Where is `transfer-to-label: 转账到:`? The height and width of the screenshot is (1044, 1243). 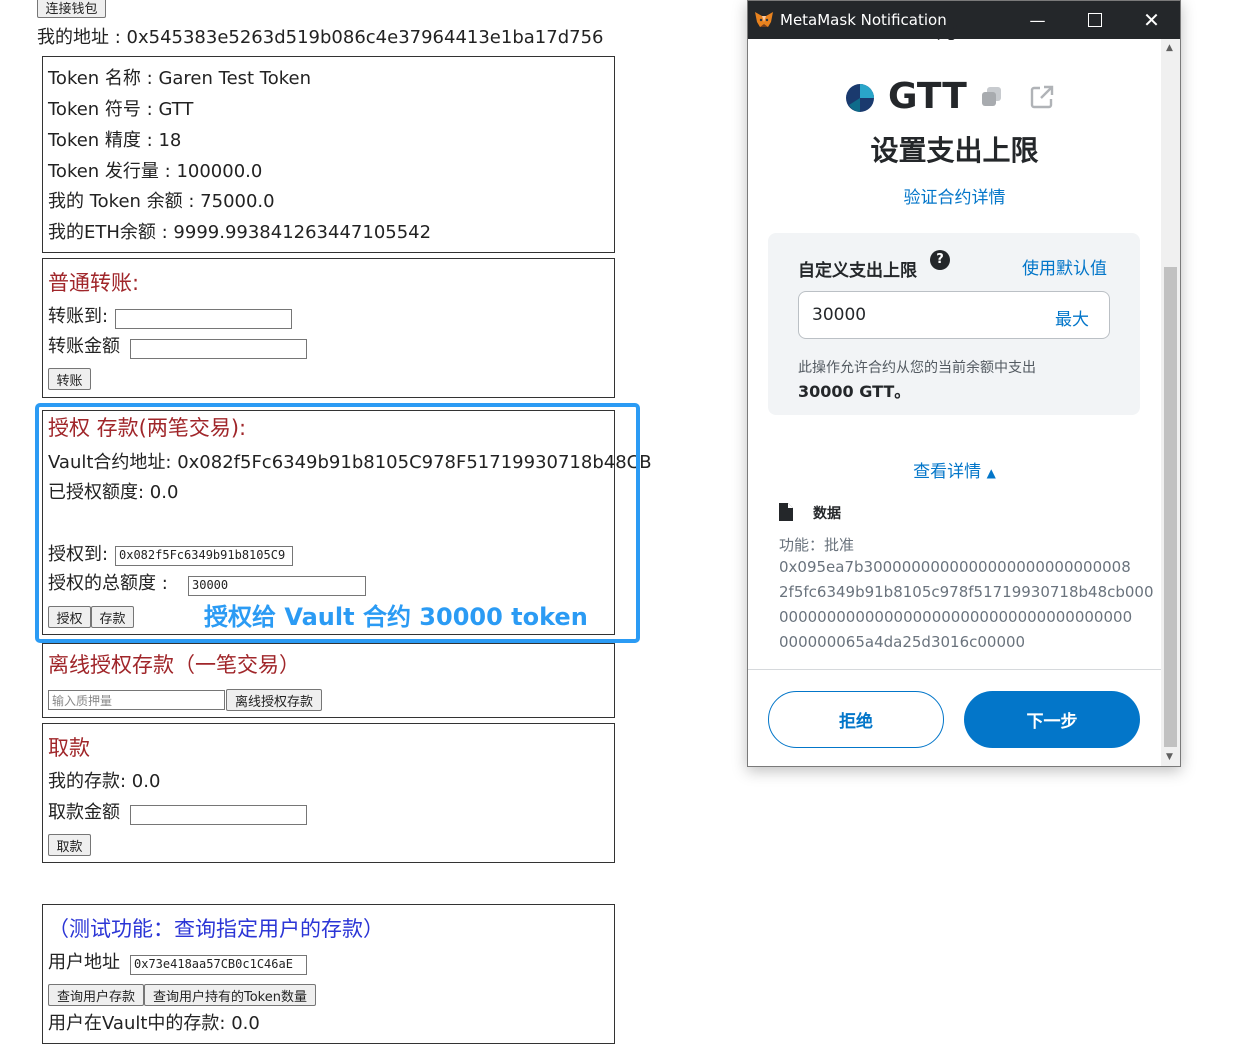 transfer-to-label: 转账到: is located at coordinates (78, 316).